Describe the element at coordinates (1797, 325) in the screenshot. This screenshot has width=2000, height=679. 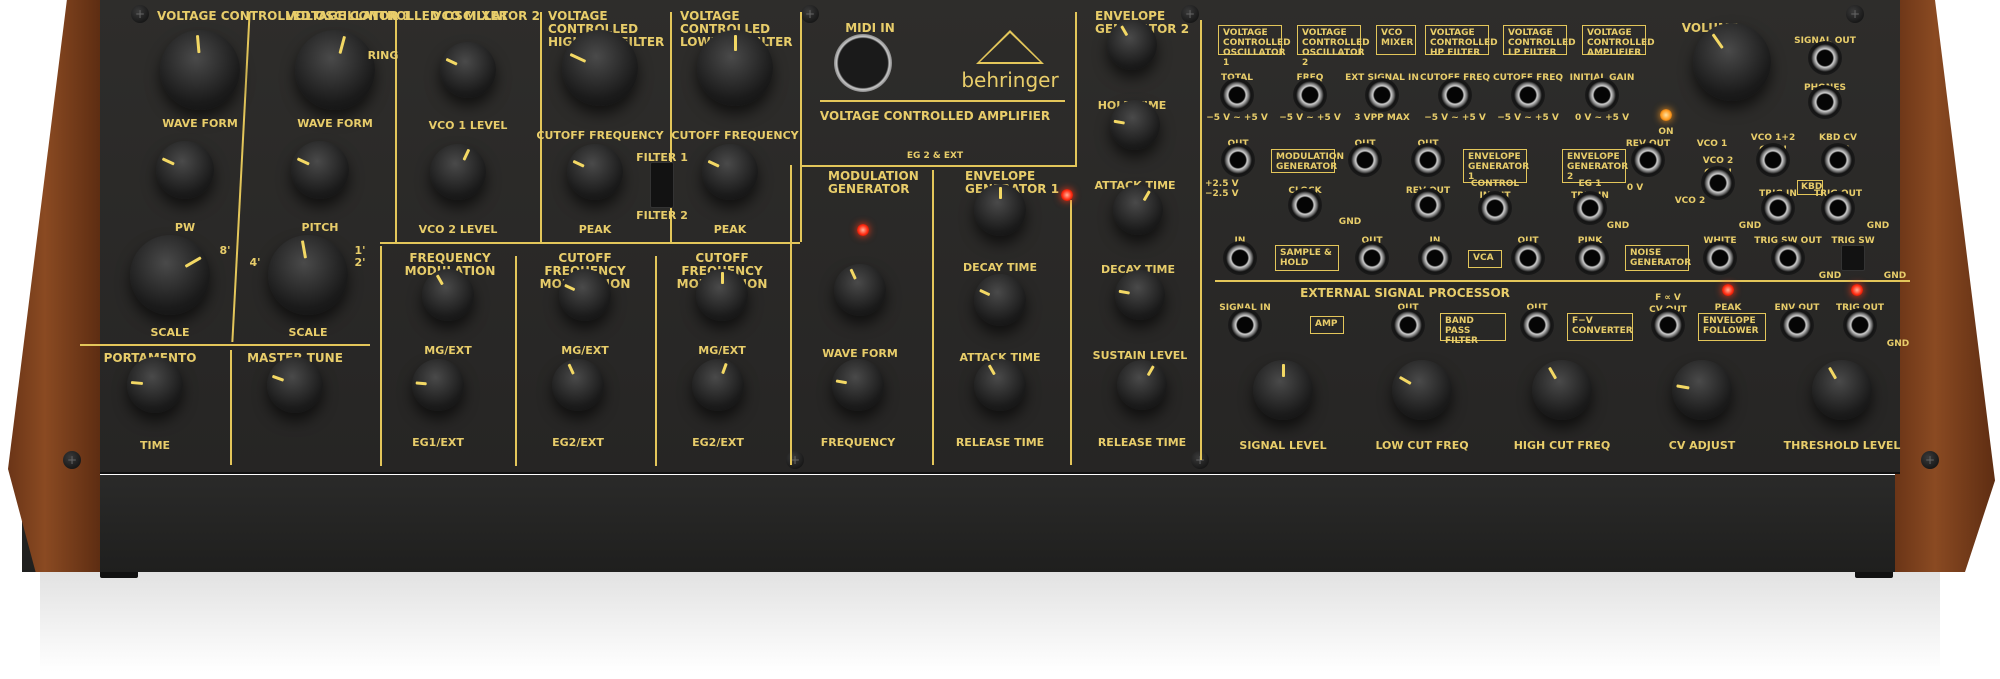
I see `esp-env-out-jack` at that location.